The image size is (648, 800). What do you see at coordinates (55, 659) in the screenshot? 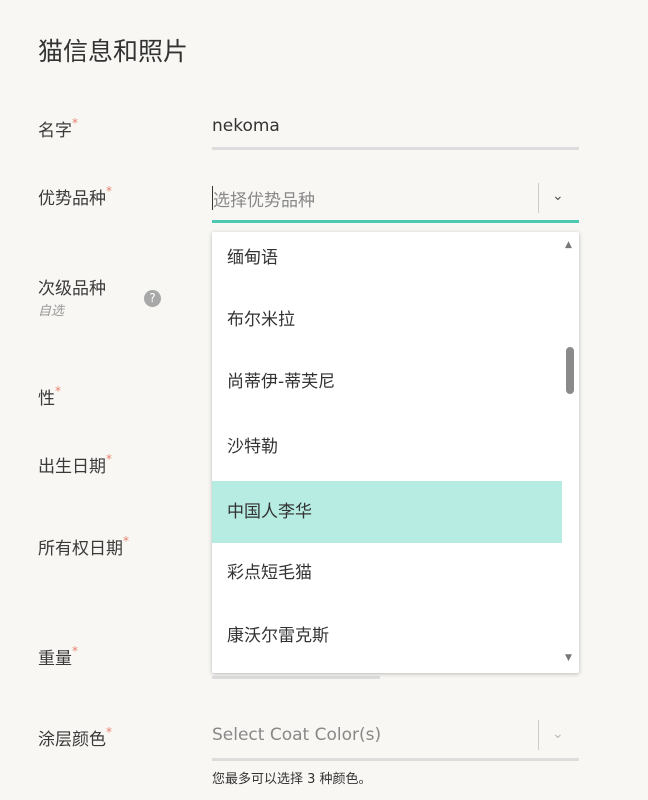
I see `label-text: 重量` at bounding box center [55, 659].